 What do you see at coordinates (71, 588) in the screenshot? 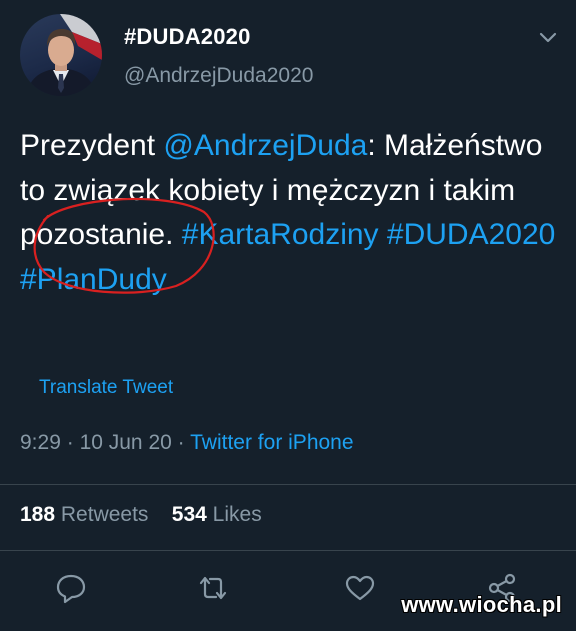
I see `reply-icon` at bounding box center [71, 588].